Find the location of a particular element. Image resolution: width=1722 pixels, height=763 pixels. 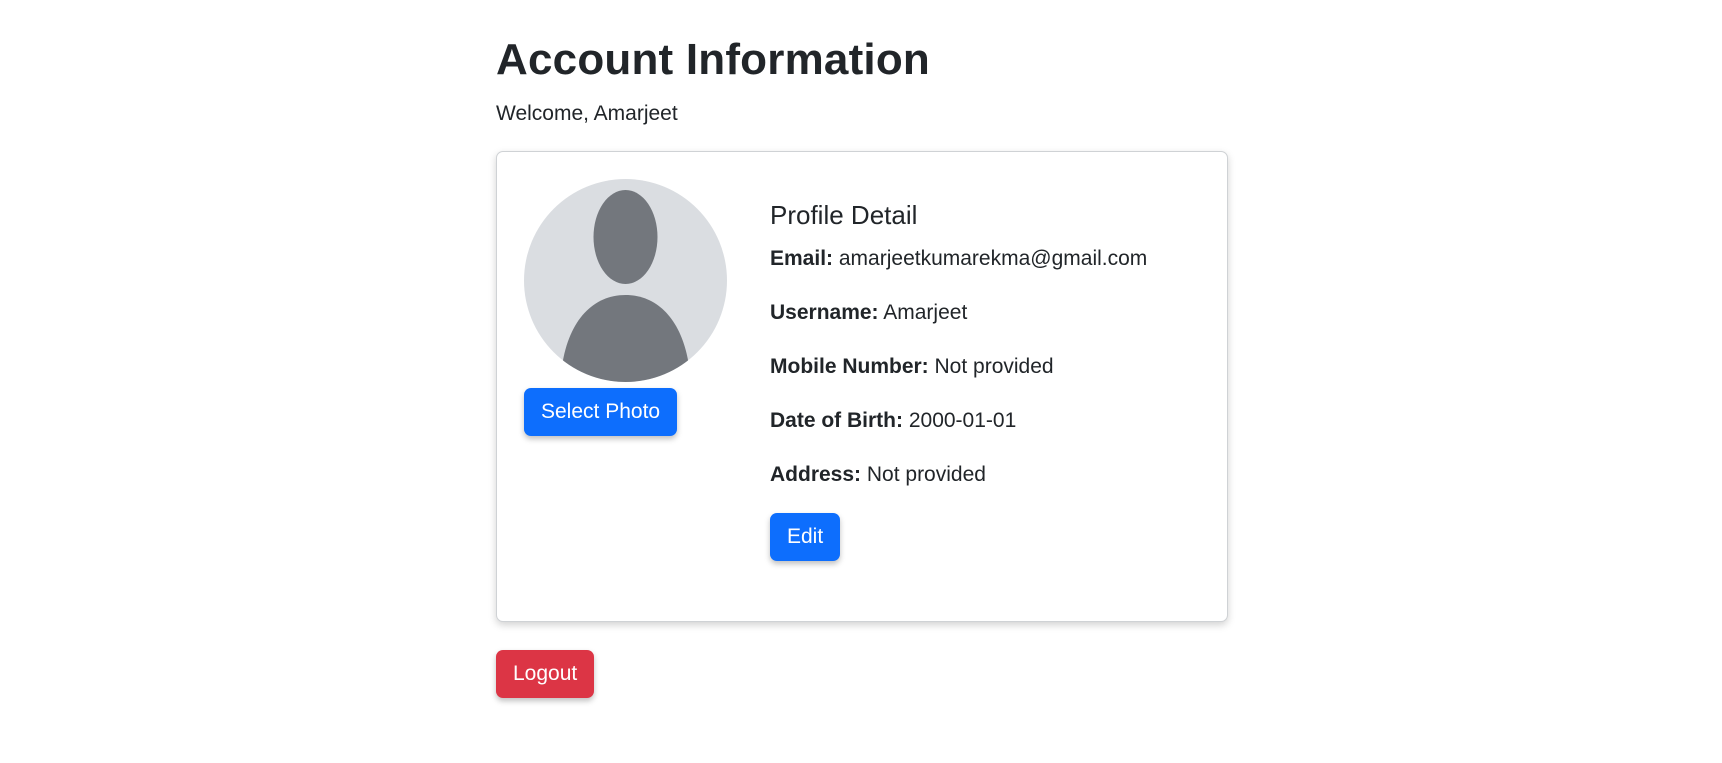

welcome-text: Welcome, Amarjeet is located at coordinates (587, 113).